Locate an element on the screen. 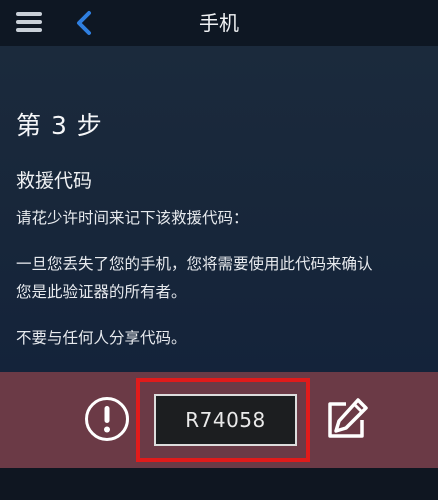 The image size is (438, 500). warning-text: 不要与任何人分享代码。 is located at coordinates (101, 338).